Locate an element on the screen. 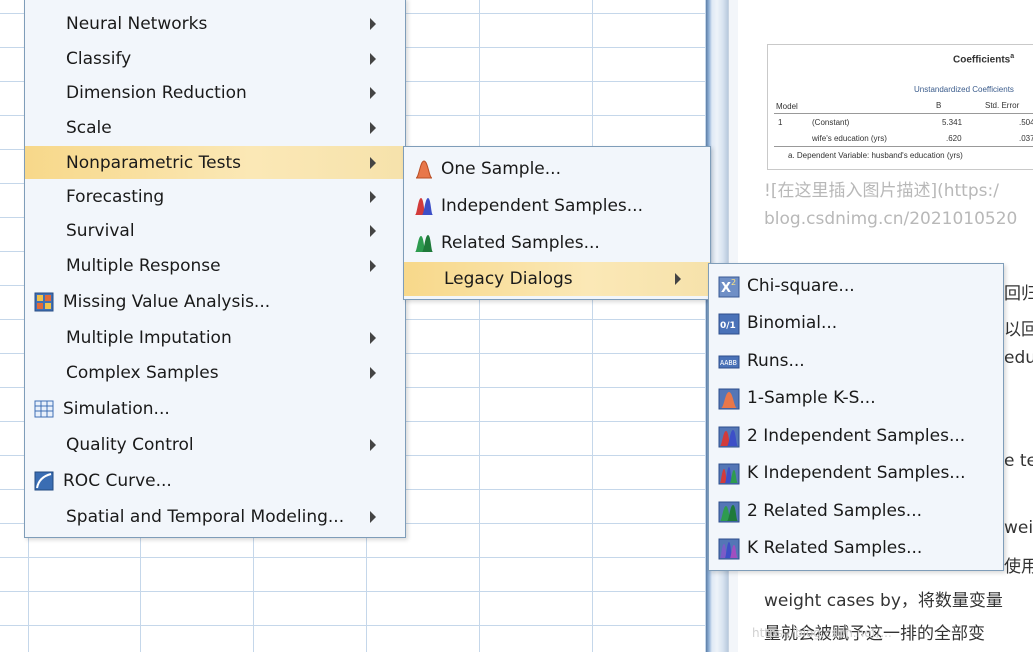 Image resolution: width=1033 pixels, height=652 pixels. one-sample-icon is located at coordinates (424, 169).